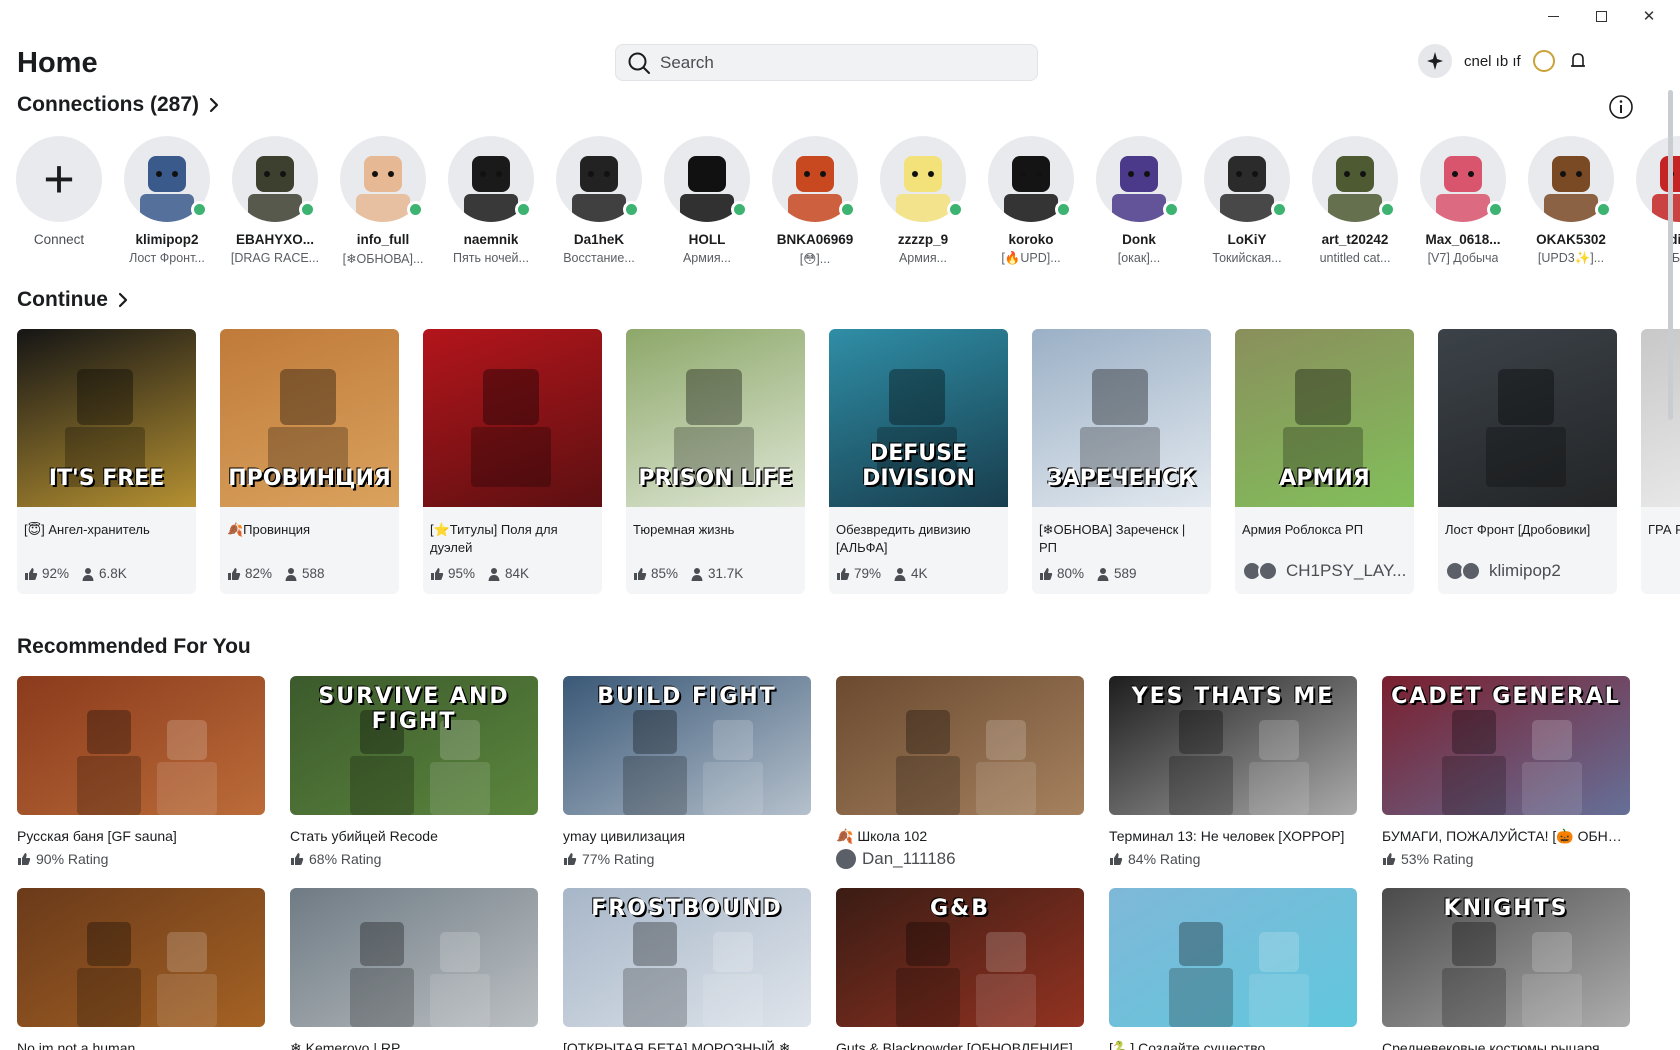 Image resolution: width=1680 pixels, height=1050 pixels. What do you see at coordinates (1527, 461) in the screenshot?
I see `continue-game-card: Лост Фронт [Дробовики] klimipop2` at bounding box center [1527, 461].